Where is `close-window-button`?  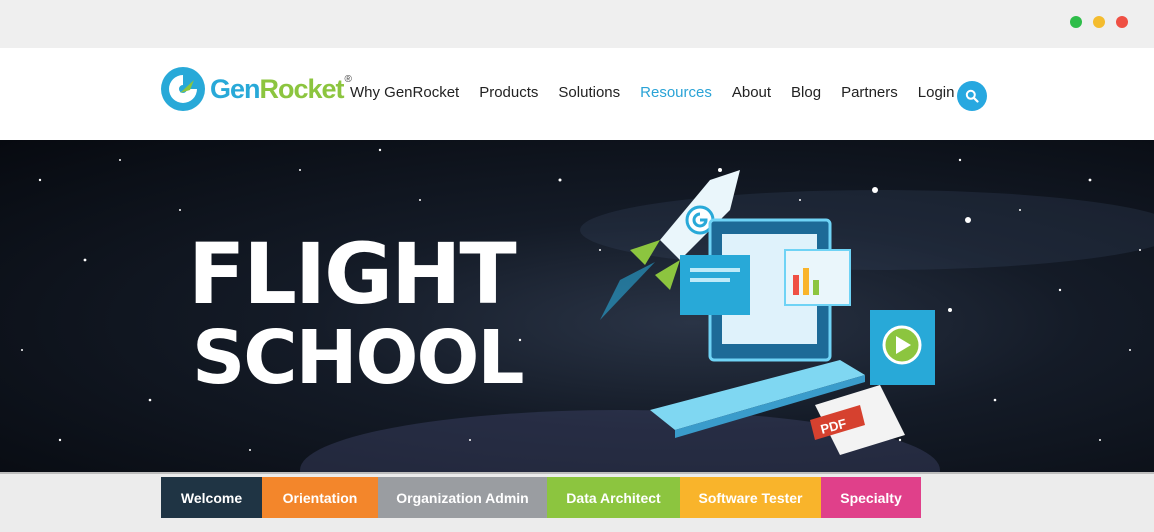 close-window-button is located at coordinates (1122, 22).